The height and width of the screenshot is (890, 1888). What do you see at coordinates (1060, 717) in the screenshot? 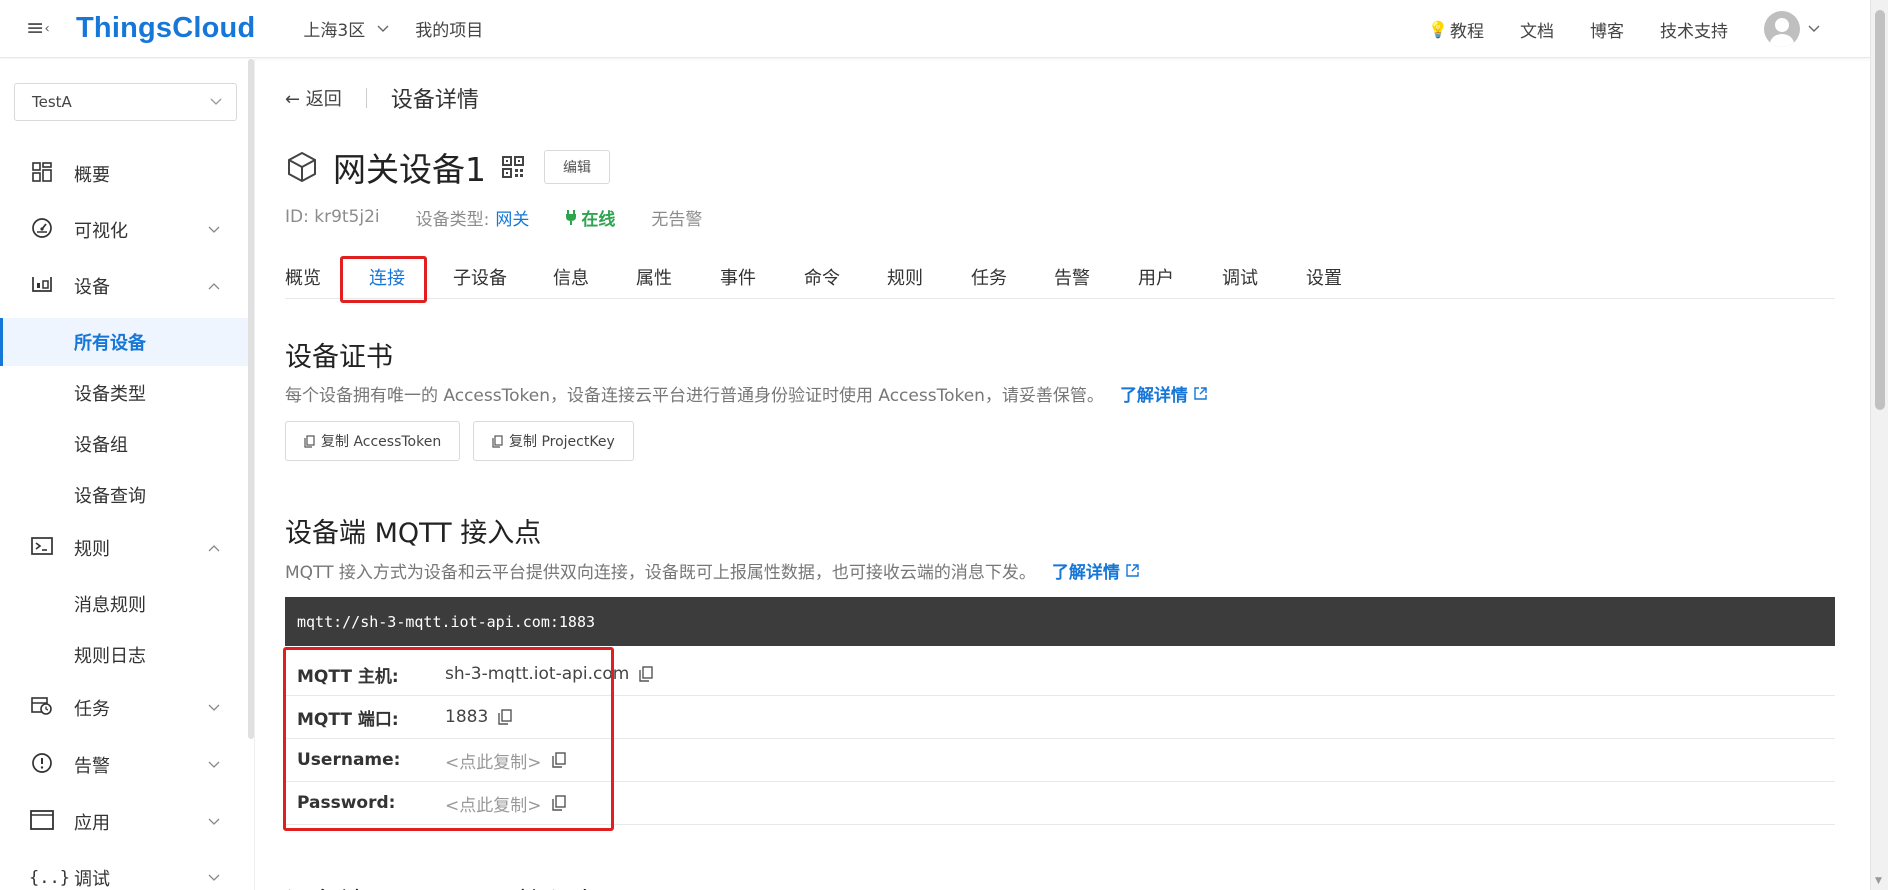
I see `mqtt-port-row: MQTT 端口: 1883` at bounding box center [1060, 717].